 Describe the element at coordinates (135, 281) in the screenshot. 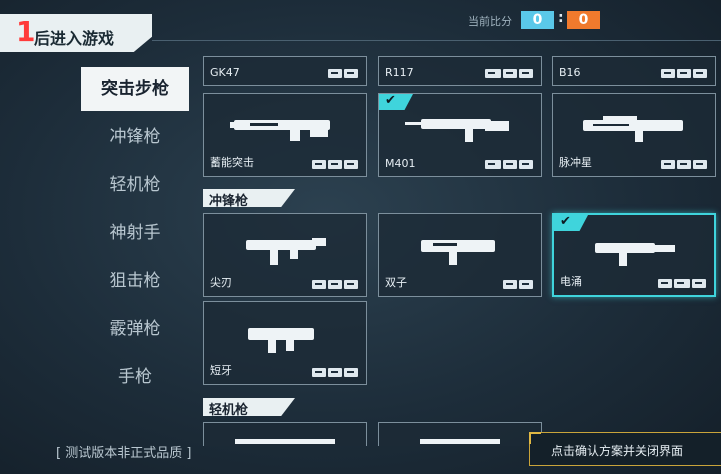

I see `sidebar-item-sniper: 狙击枪` at that location.